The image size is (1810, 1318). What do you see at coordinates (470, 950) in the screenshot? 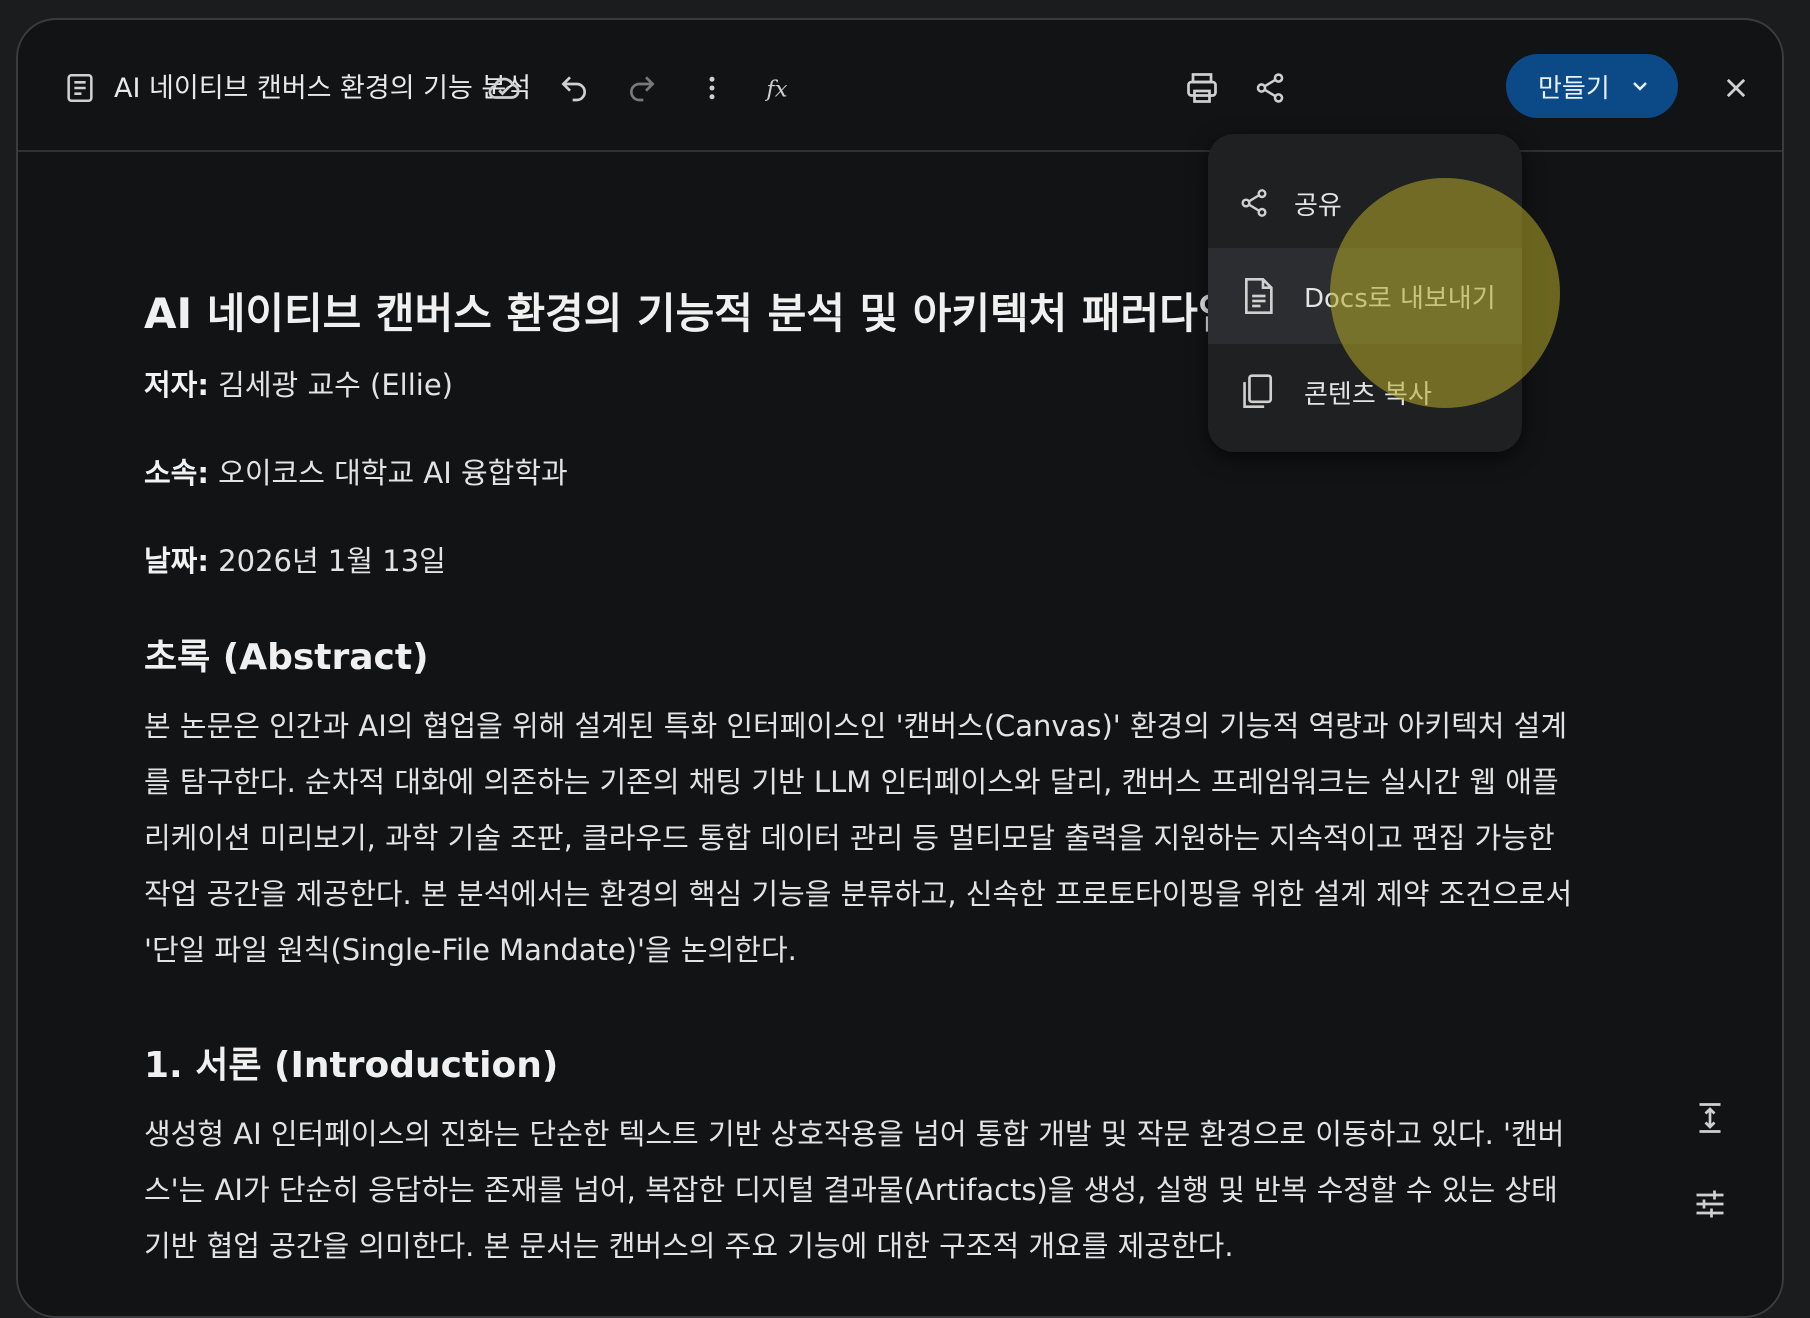
I see `abstract-line: '단일 파일 원칙(Single-File Mandate)'을 논의한다.` at bounding box center [470, 950].